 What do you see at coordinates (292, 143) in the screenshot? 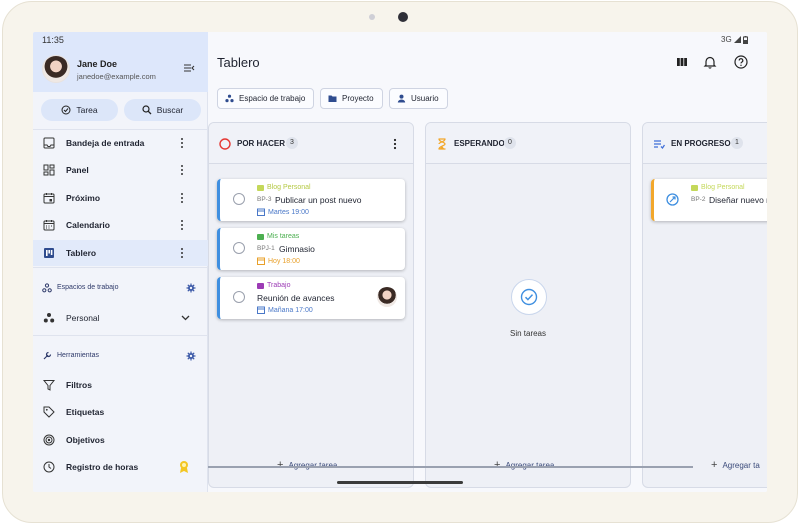
I see `column-count-badge: 3` at bounding box center [292, 143].